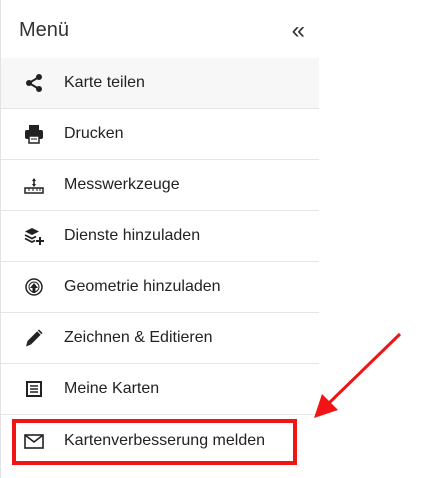 This screenshot has height=478, width=430. Describe the element at coordinates (94, 133) in the screenshot. I see `menu-item-label: Drucken` at that location.